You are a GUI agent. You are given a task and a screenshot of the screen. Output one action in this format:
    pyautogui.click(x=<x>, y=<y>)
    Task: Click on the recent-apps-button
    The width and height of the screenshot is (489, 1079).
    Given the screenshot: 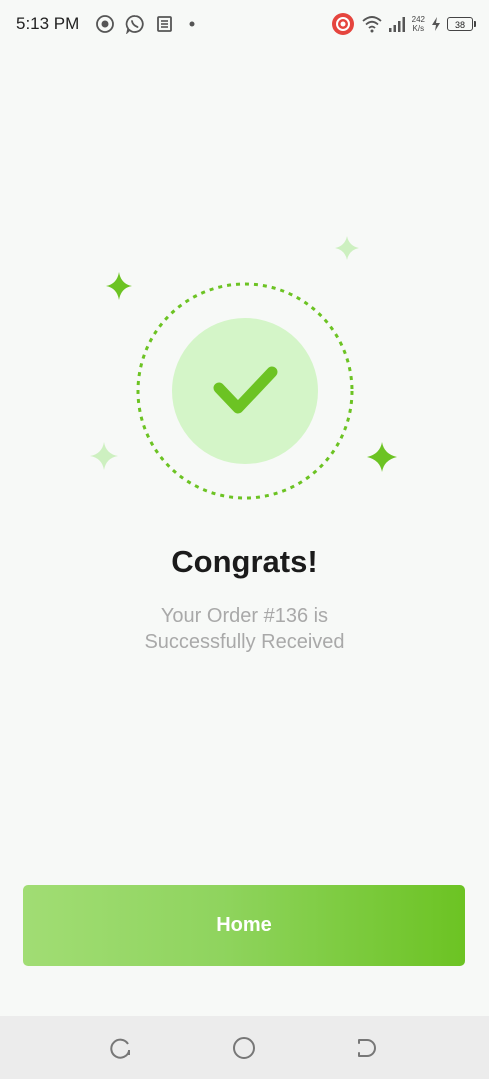 What is the action you would take?
    pyautogui.click(x=121, y=1048)
    